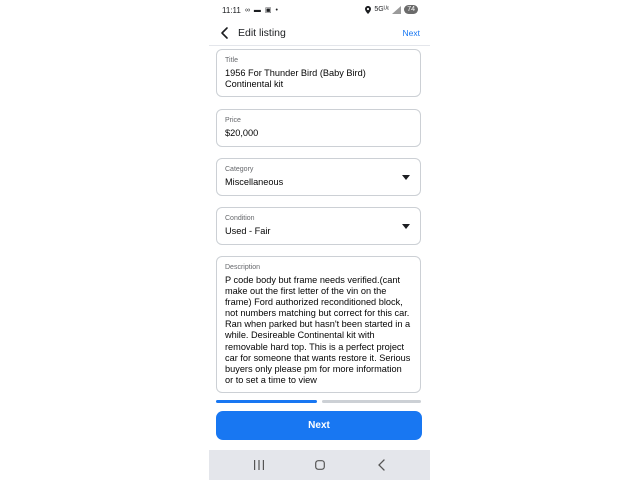 This screenshot has height=480, width=640. Describe the element at coordinates (259, 465) in the screenshot. I see `recents-icon` at that location.